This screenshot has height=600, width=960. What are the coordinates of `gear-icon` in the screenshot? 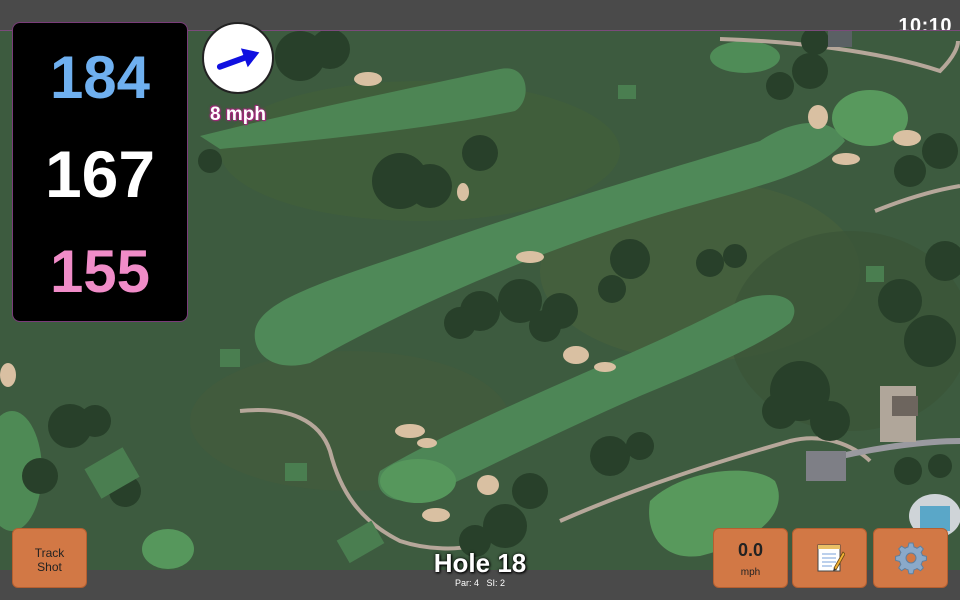 It's located at (910, 558).